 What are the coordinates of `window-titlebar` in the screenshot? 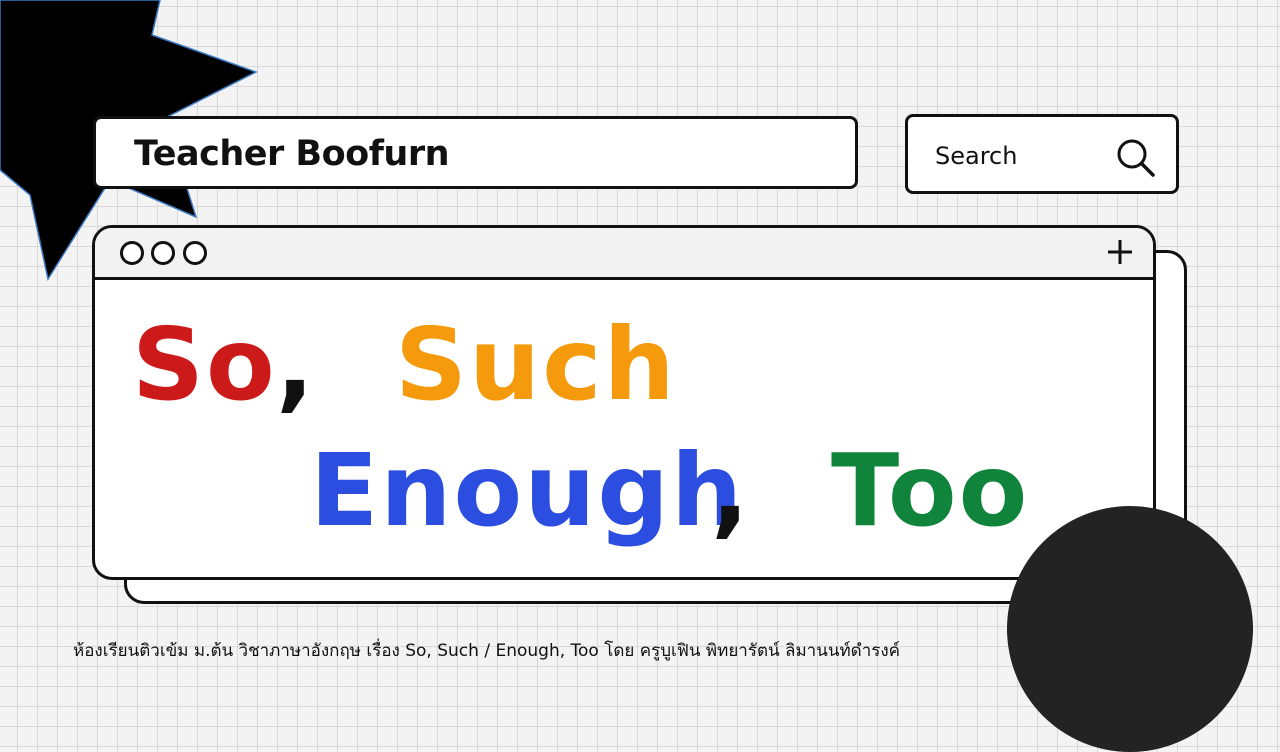 It's located at (624, 254).